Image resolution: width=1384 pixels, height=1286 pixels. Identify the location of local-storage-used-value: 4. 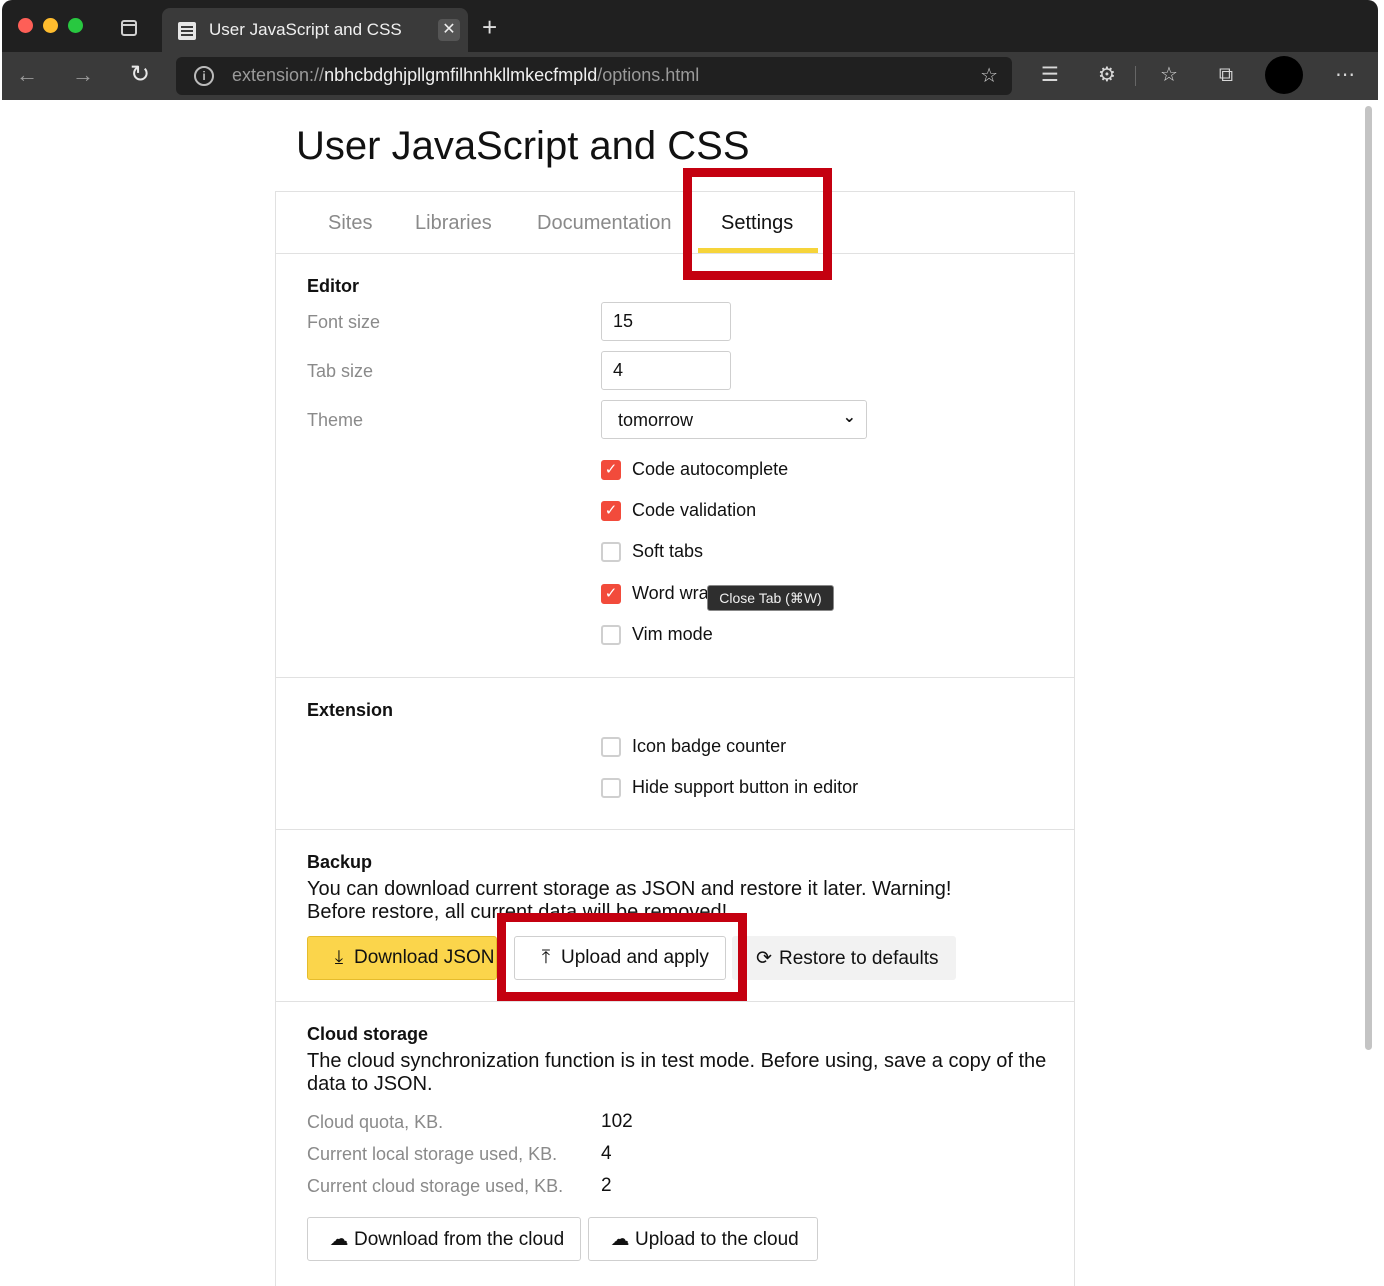
(606, 1153).